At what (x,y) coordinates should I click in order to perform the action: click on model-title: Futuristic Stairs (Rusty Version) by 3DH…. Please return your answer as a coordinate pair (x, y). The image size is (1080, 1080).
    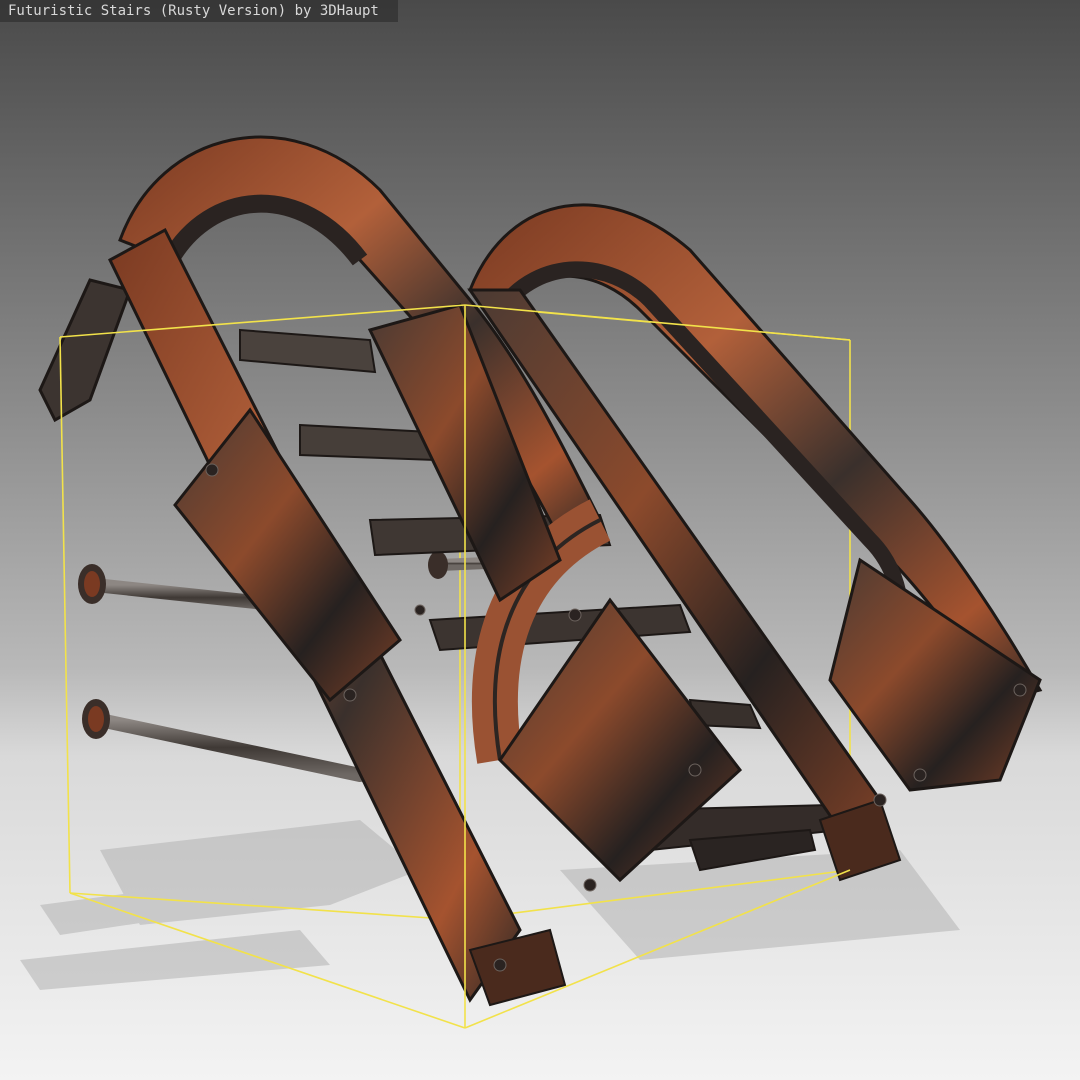
    Looking at the image, I should click on (199, 11).